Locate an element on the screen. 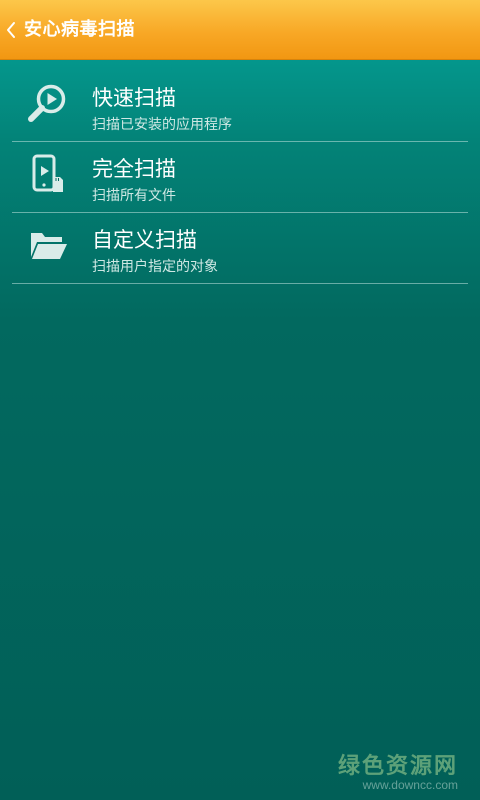  watermark-url: www.downcc.com is located at coordinates (410, 785).